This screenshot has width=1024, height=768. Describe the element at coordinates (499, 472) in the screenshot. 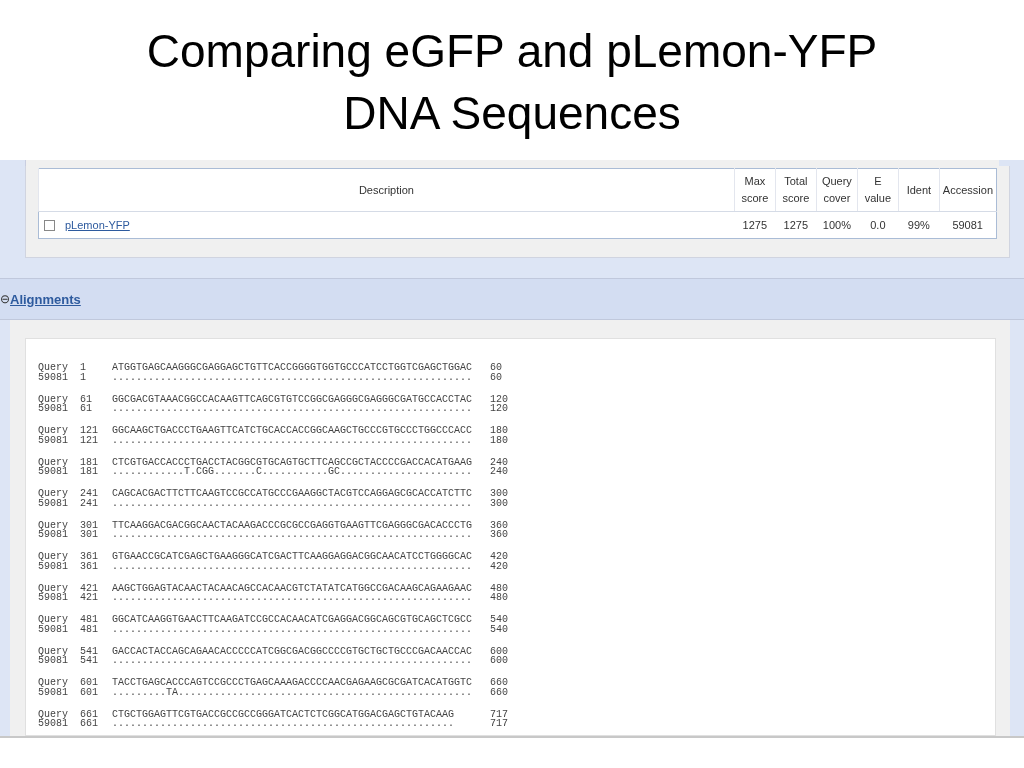

I see `sequence-position: 240` at that location.